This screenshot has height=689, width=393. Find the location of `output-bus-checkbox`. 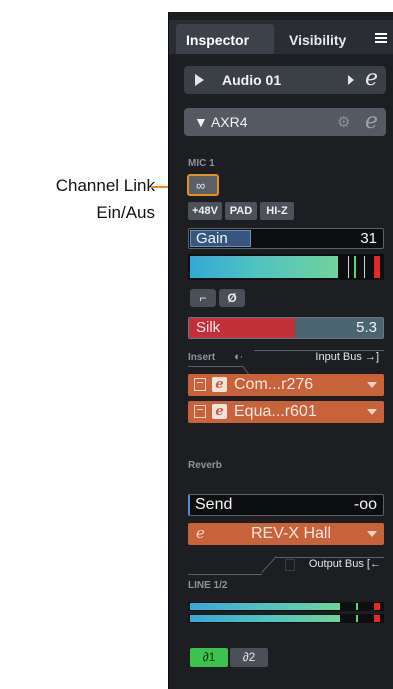

output-bus-checkbox is located at coordinates (290, 565).